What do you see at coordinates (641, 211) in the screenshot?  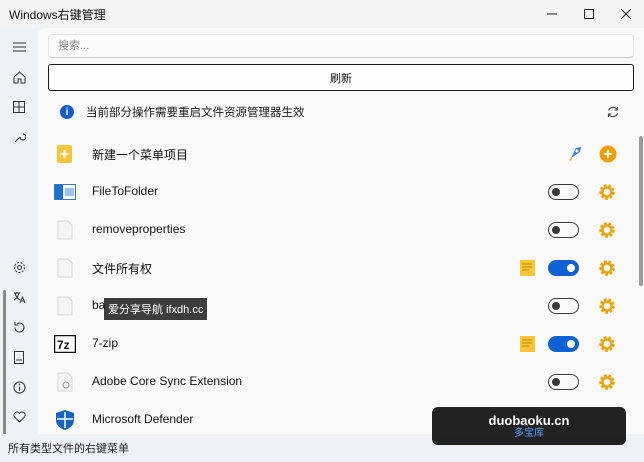 I see `vertical-scrollbar` at bounding box center [641, 211].